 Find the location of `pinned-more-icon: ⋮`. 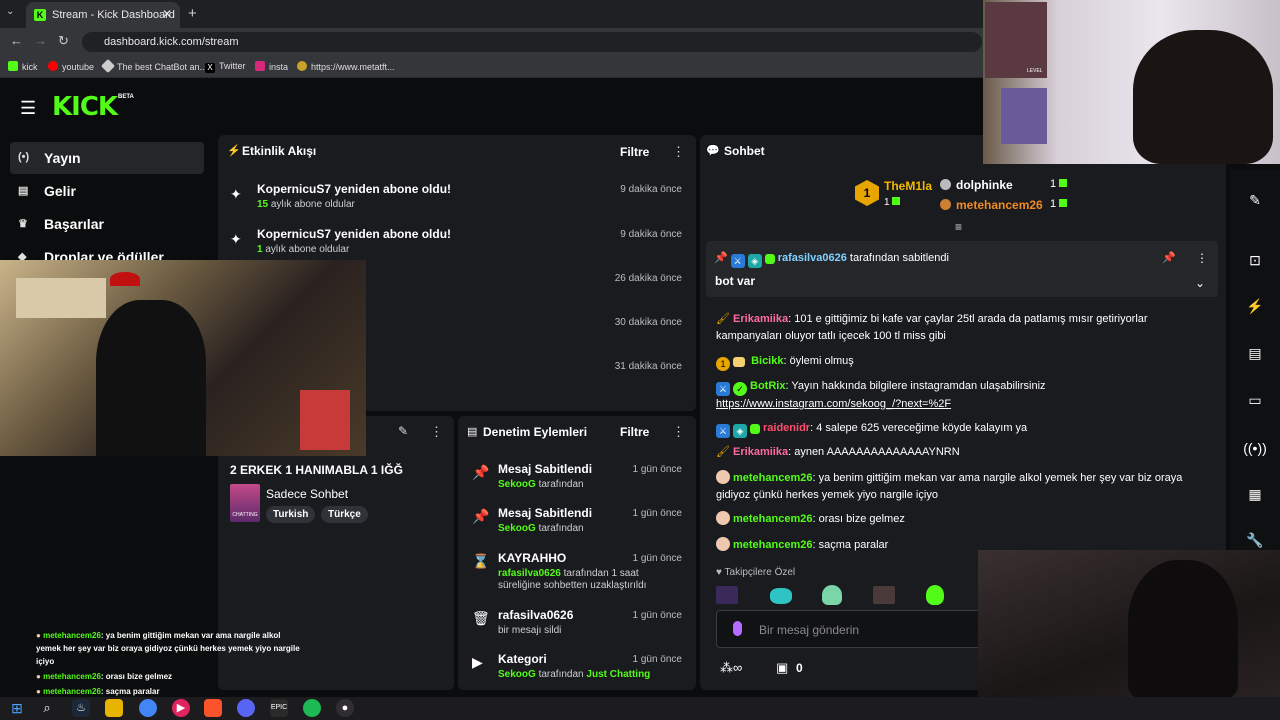

pinned-more-icon: ⋮ is located at coordinates (1202, 258).